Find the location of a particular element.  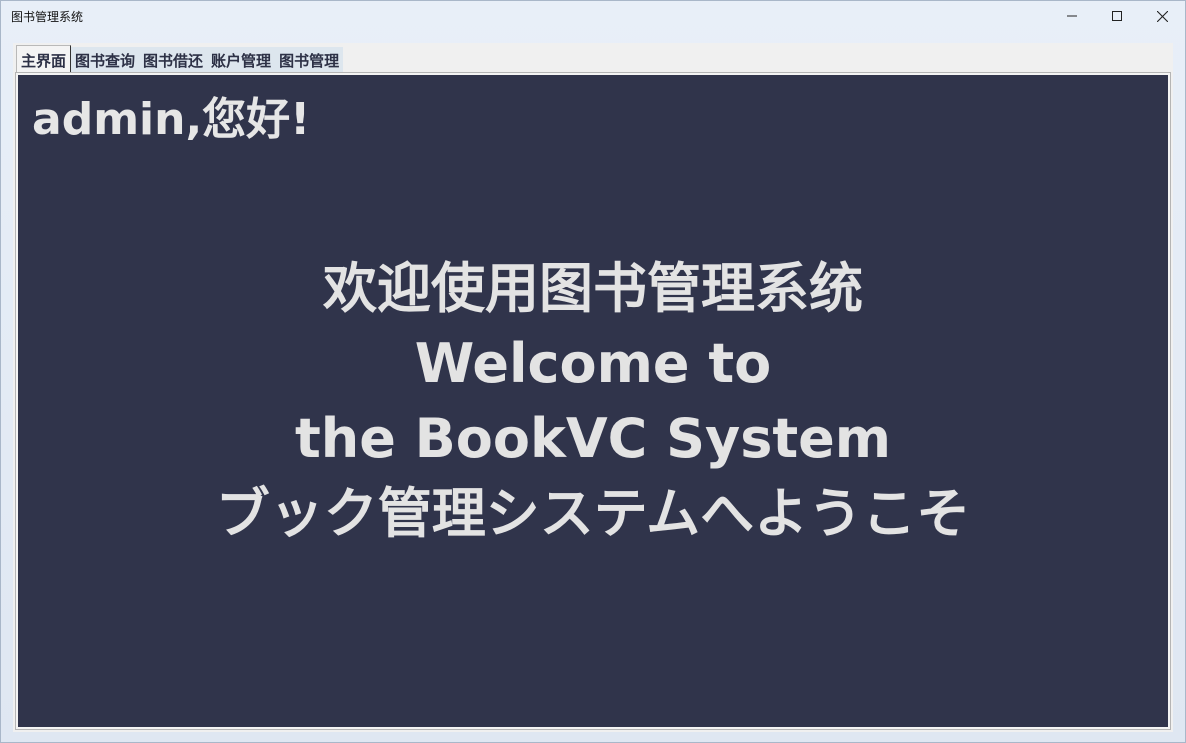

welcome-line-japanese: ブック管理システムへようこそ is located at coordinates (593, 513).